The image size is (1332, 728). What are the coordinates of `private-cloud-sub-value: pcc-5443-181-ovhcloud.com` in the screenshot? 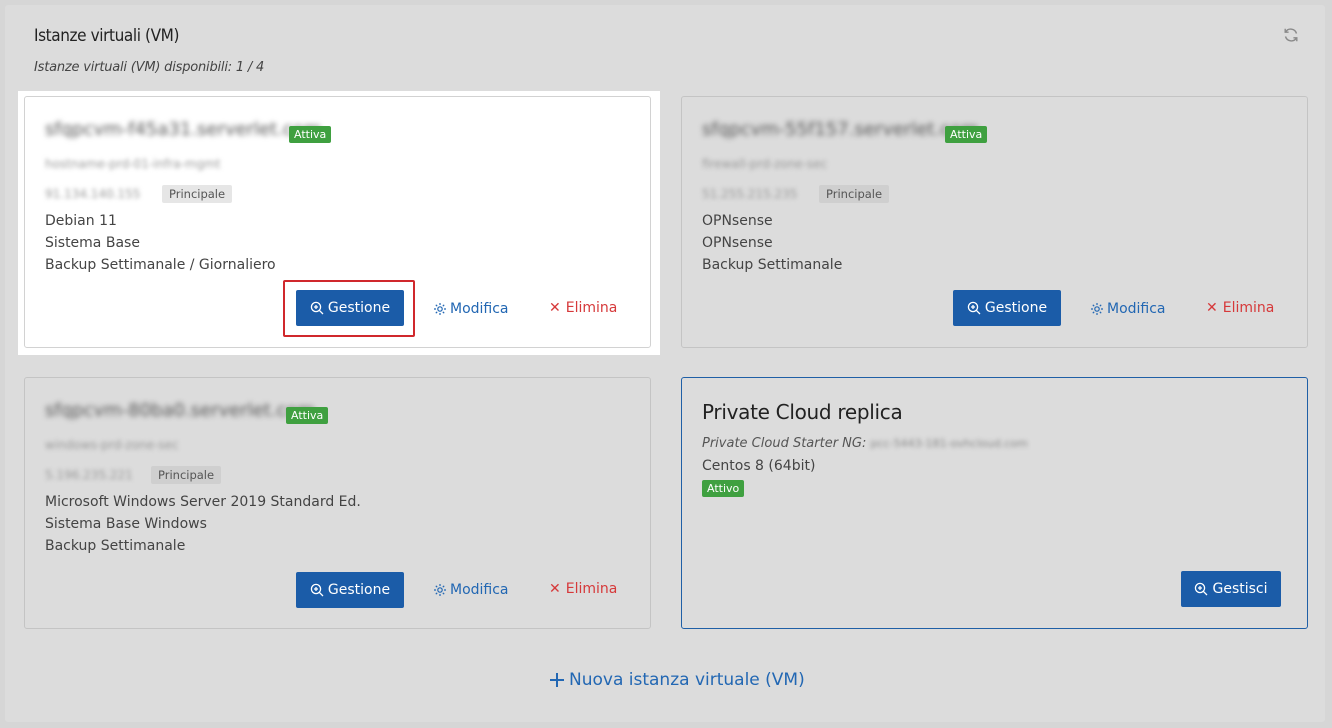 It's located at (949, 443).